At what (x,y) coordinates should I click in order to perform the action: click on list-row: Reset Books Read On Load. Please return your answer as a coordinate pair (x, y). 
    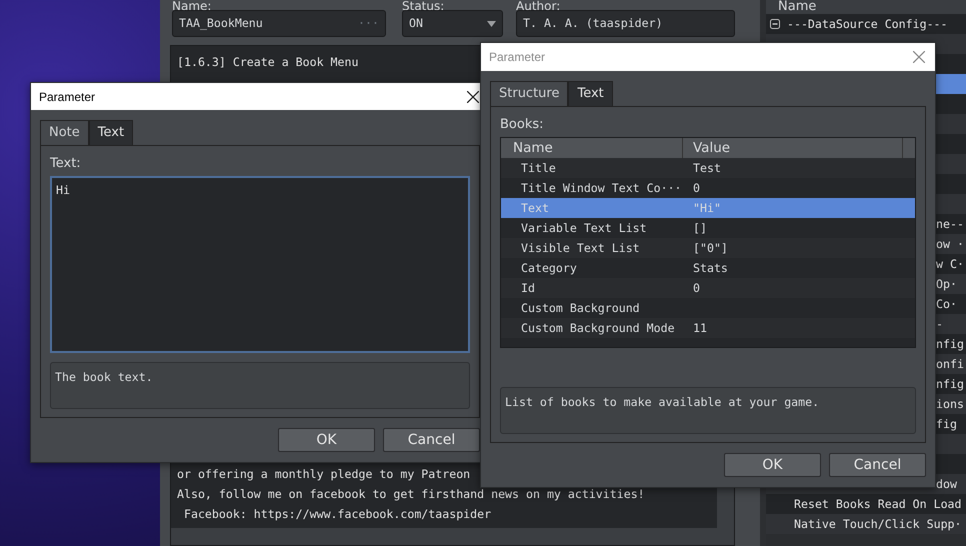
    Looking at the image, I should click on (866, 504).